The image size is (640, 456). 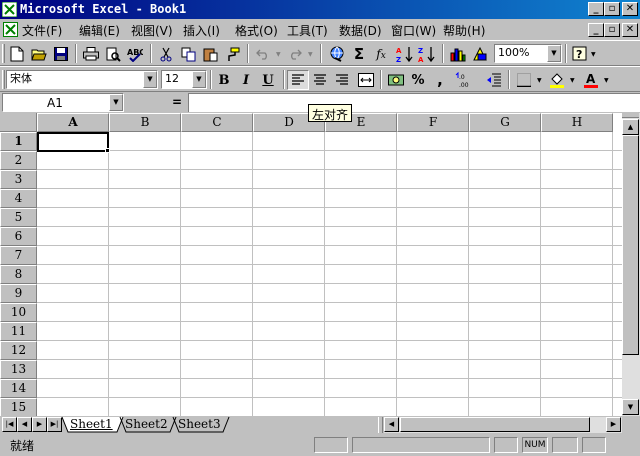 I want to click on copy-button, so click(x=188, y=54).